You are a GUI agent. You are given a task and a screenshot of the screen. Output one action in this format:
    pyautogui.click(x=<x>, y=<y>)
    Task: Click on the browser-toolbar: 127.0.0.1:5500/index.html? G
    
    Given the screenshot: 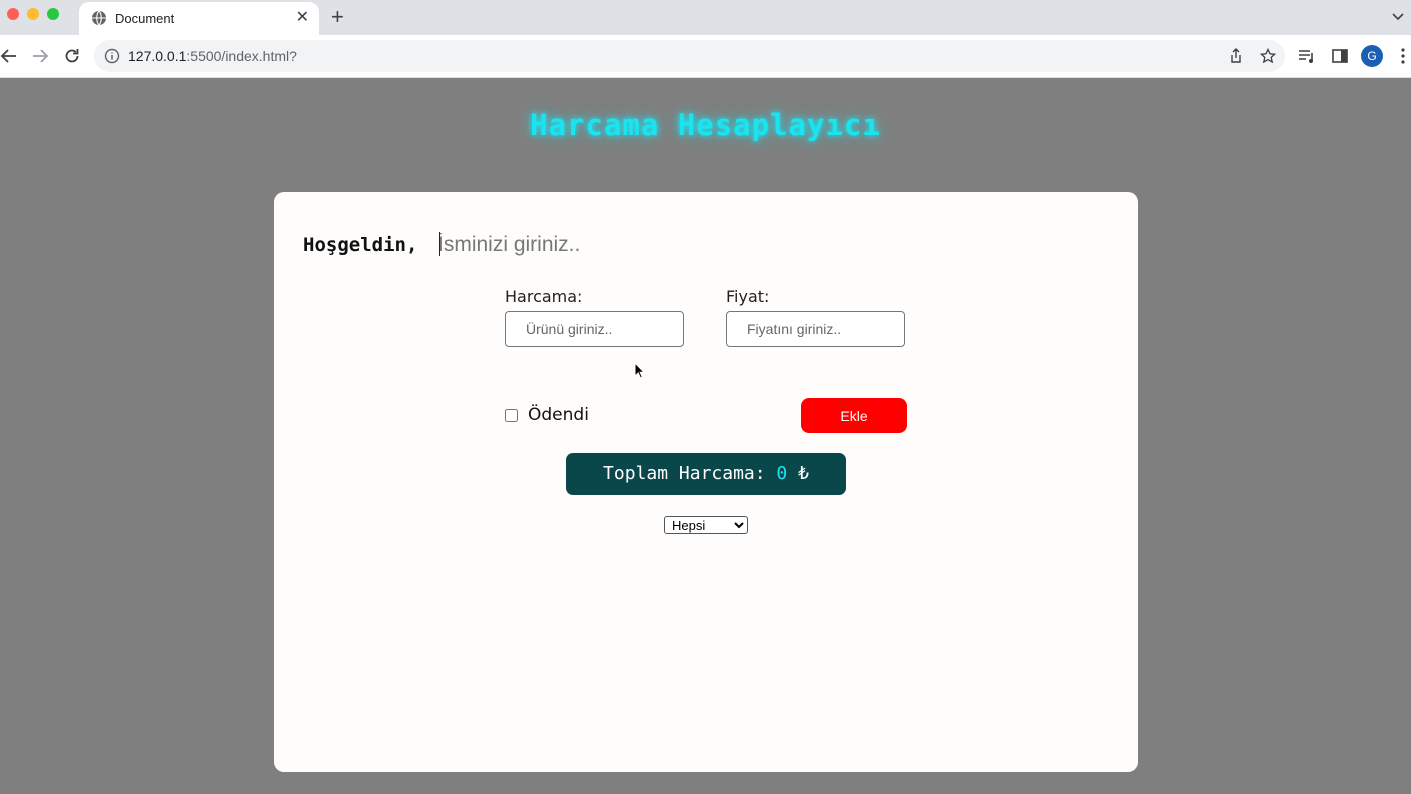 What is the action you would take?
    pyautogui.click(x=705, y=56)
    